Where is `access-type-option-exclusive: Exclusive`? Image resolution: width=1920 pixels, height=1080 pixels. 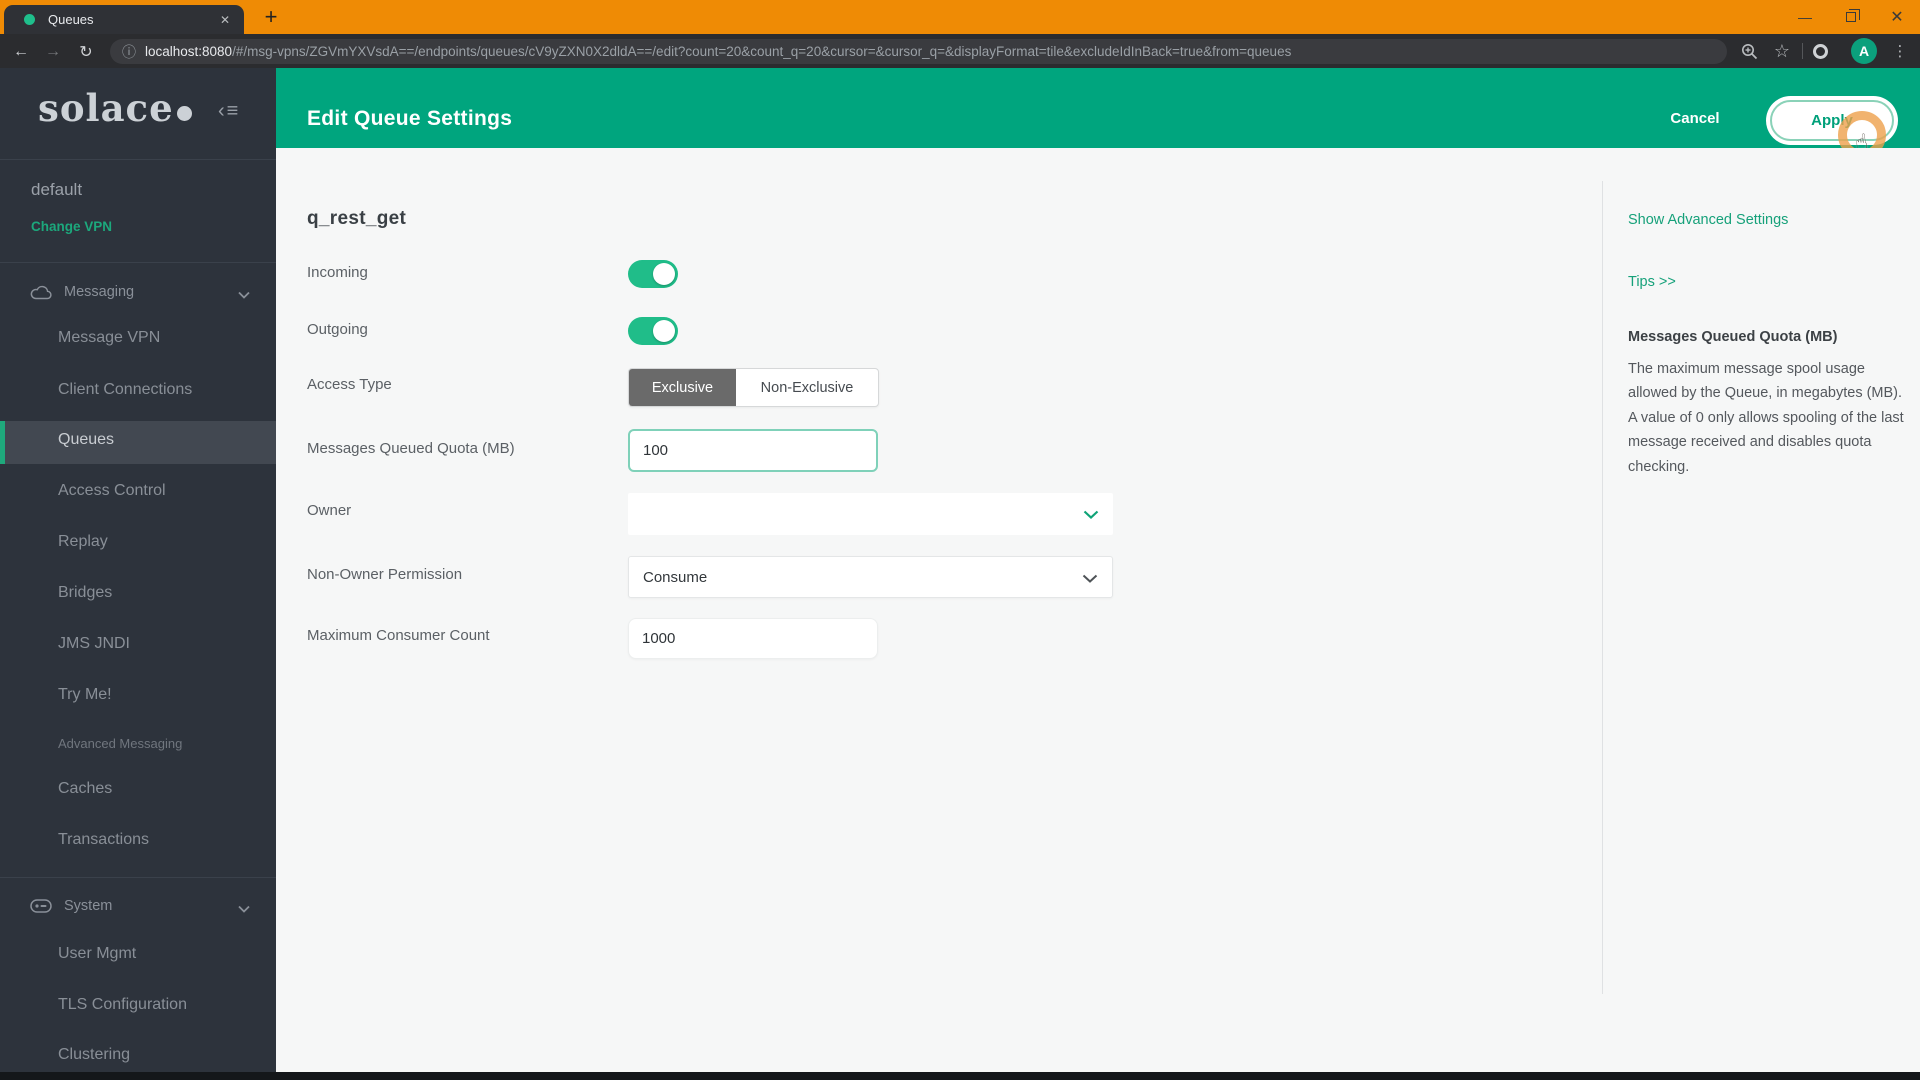 access-type-option-exclusive: Exclusive is located at coordinates (682, 387).